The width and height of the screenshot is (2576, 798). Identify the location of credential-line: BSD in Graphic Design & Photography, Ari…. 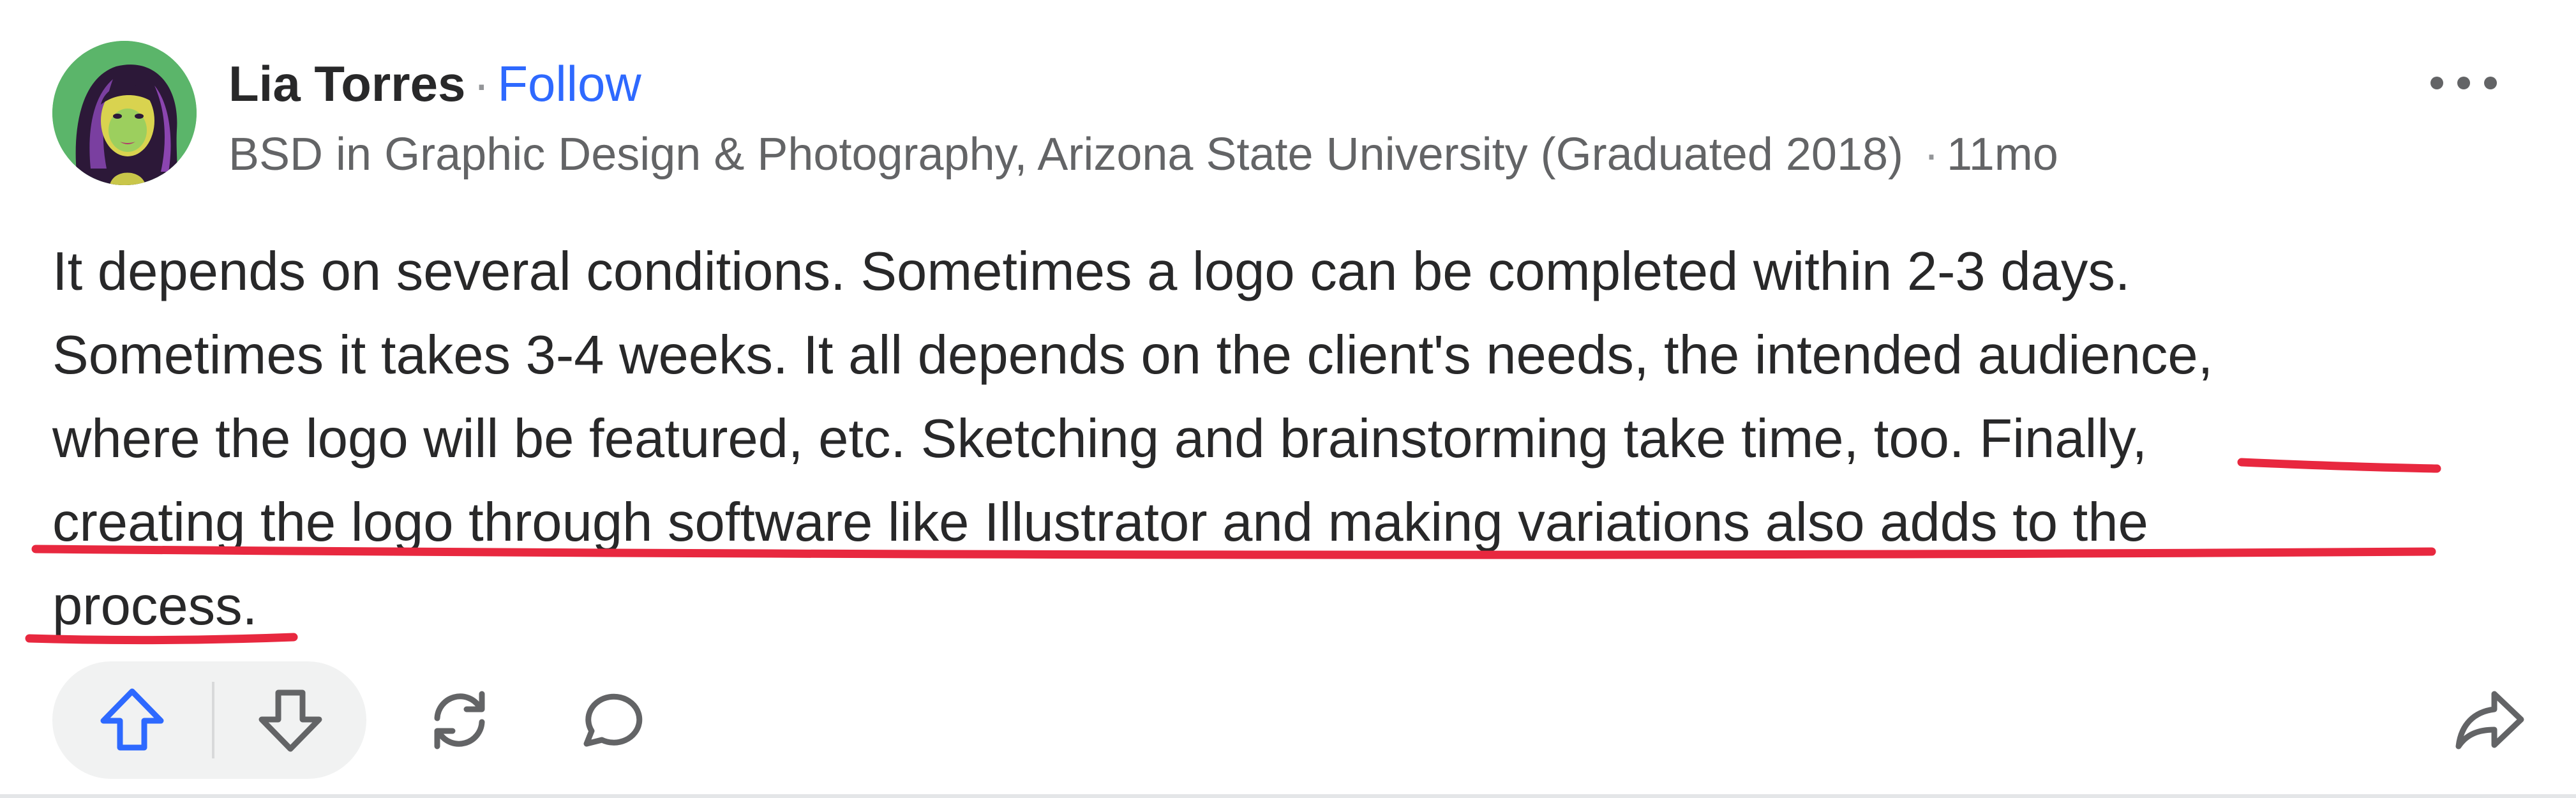
(1143, 154).